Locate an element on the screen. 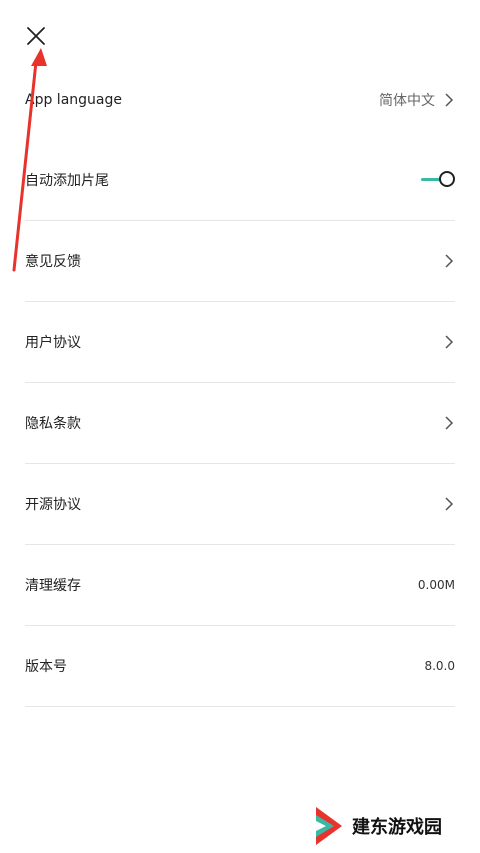  cache-size-value: 0.00M is located at coordinates (436, 585).